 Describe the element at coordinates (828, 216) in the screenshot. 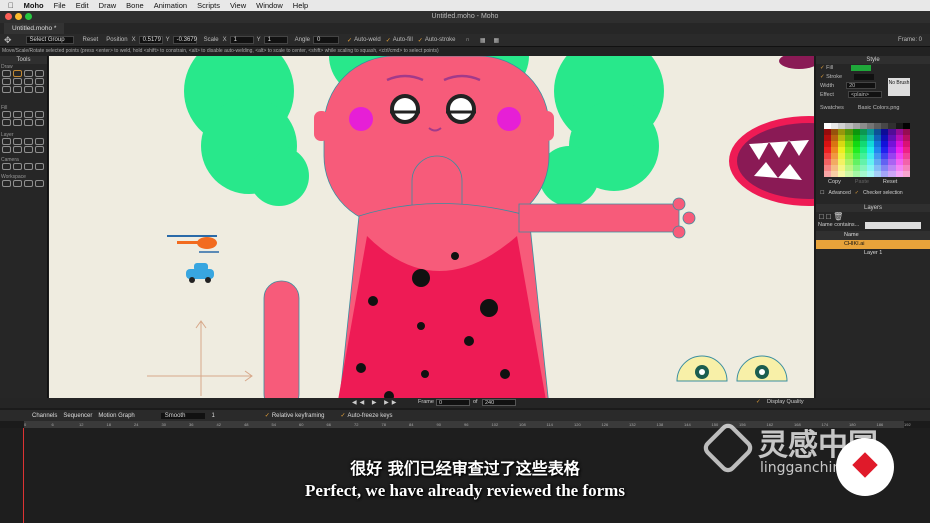

I see `duplicate-layer-icon: □` at that location.